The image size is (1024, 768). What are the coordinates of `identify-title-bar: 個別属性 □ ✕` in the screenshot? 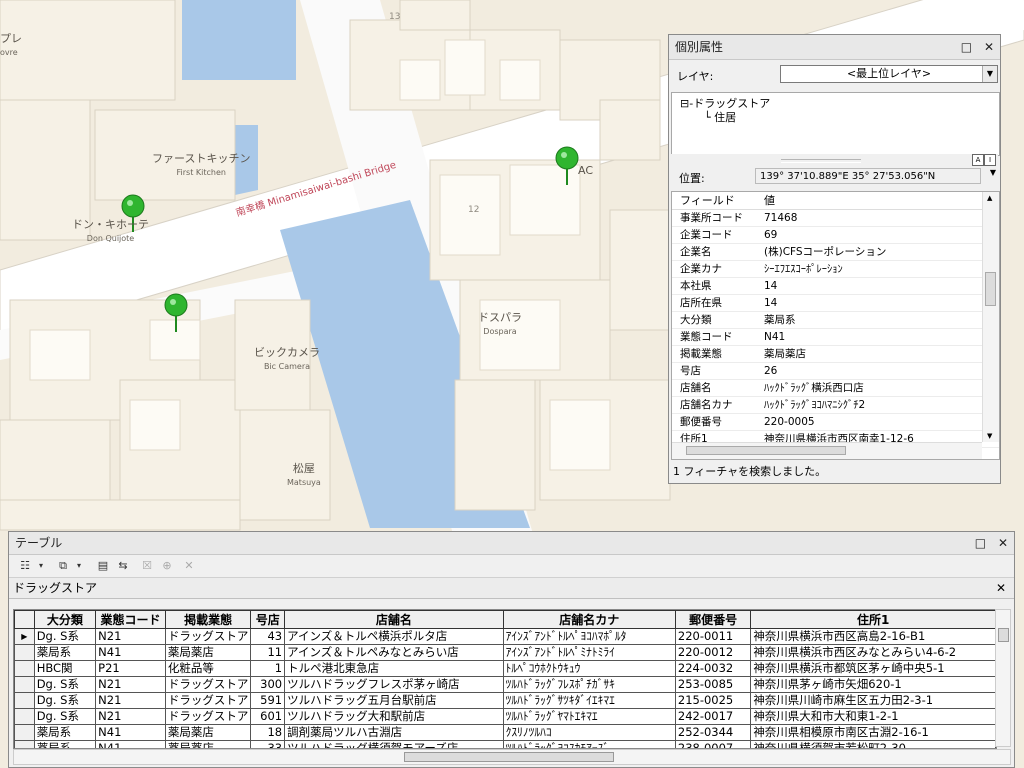 It's located at (834, 47).